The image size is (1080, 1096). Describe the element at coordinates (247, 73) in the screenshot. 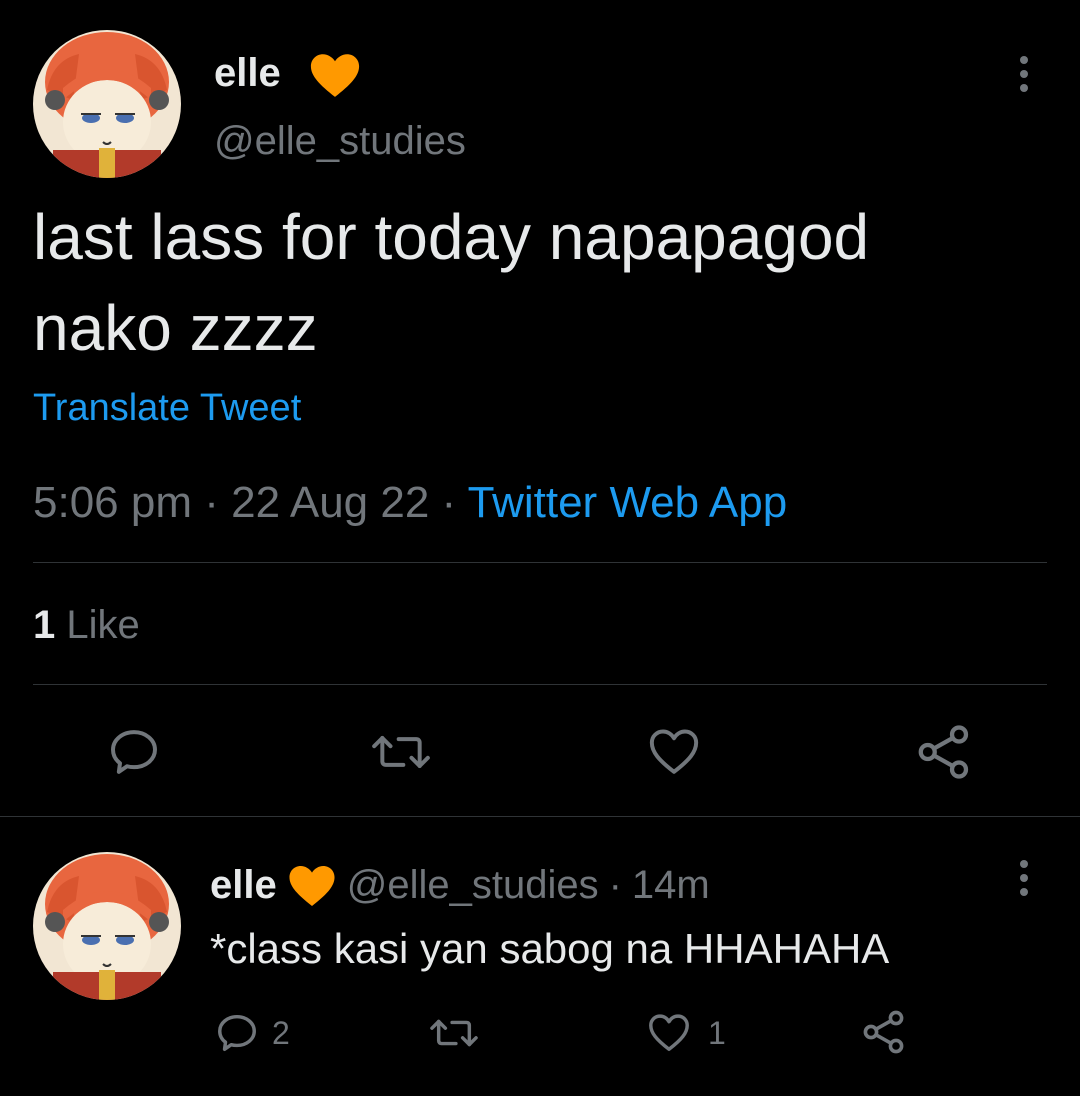

I see `author-name: elle` at that location.